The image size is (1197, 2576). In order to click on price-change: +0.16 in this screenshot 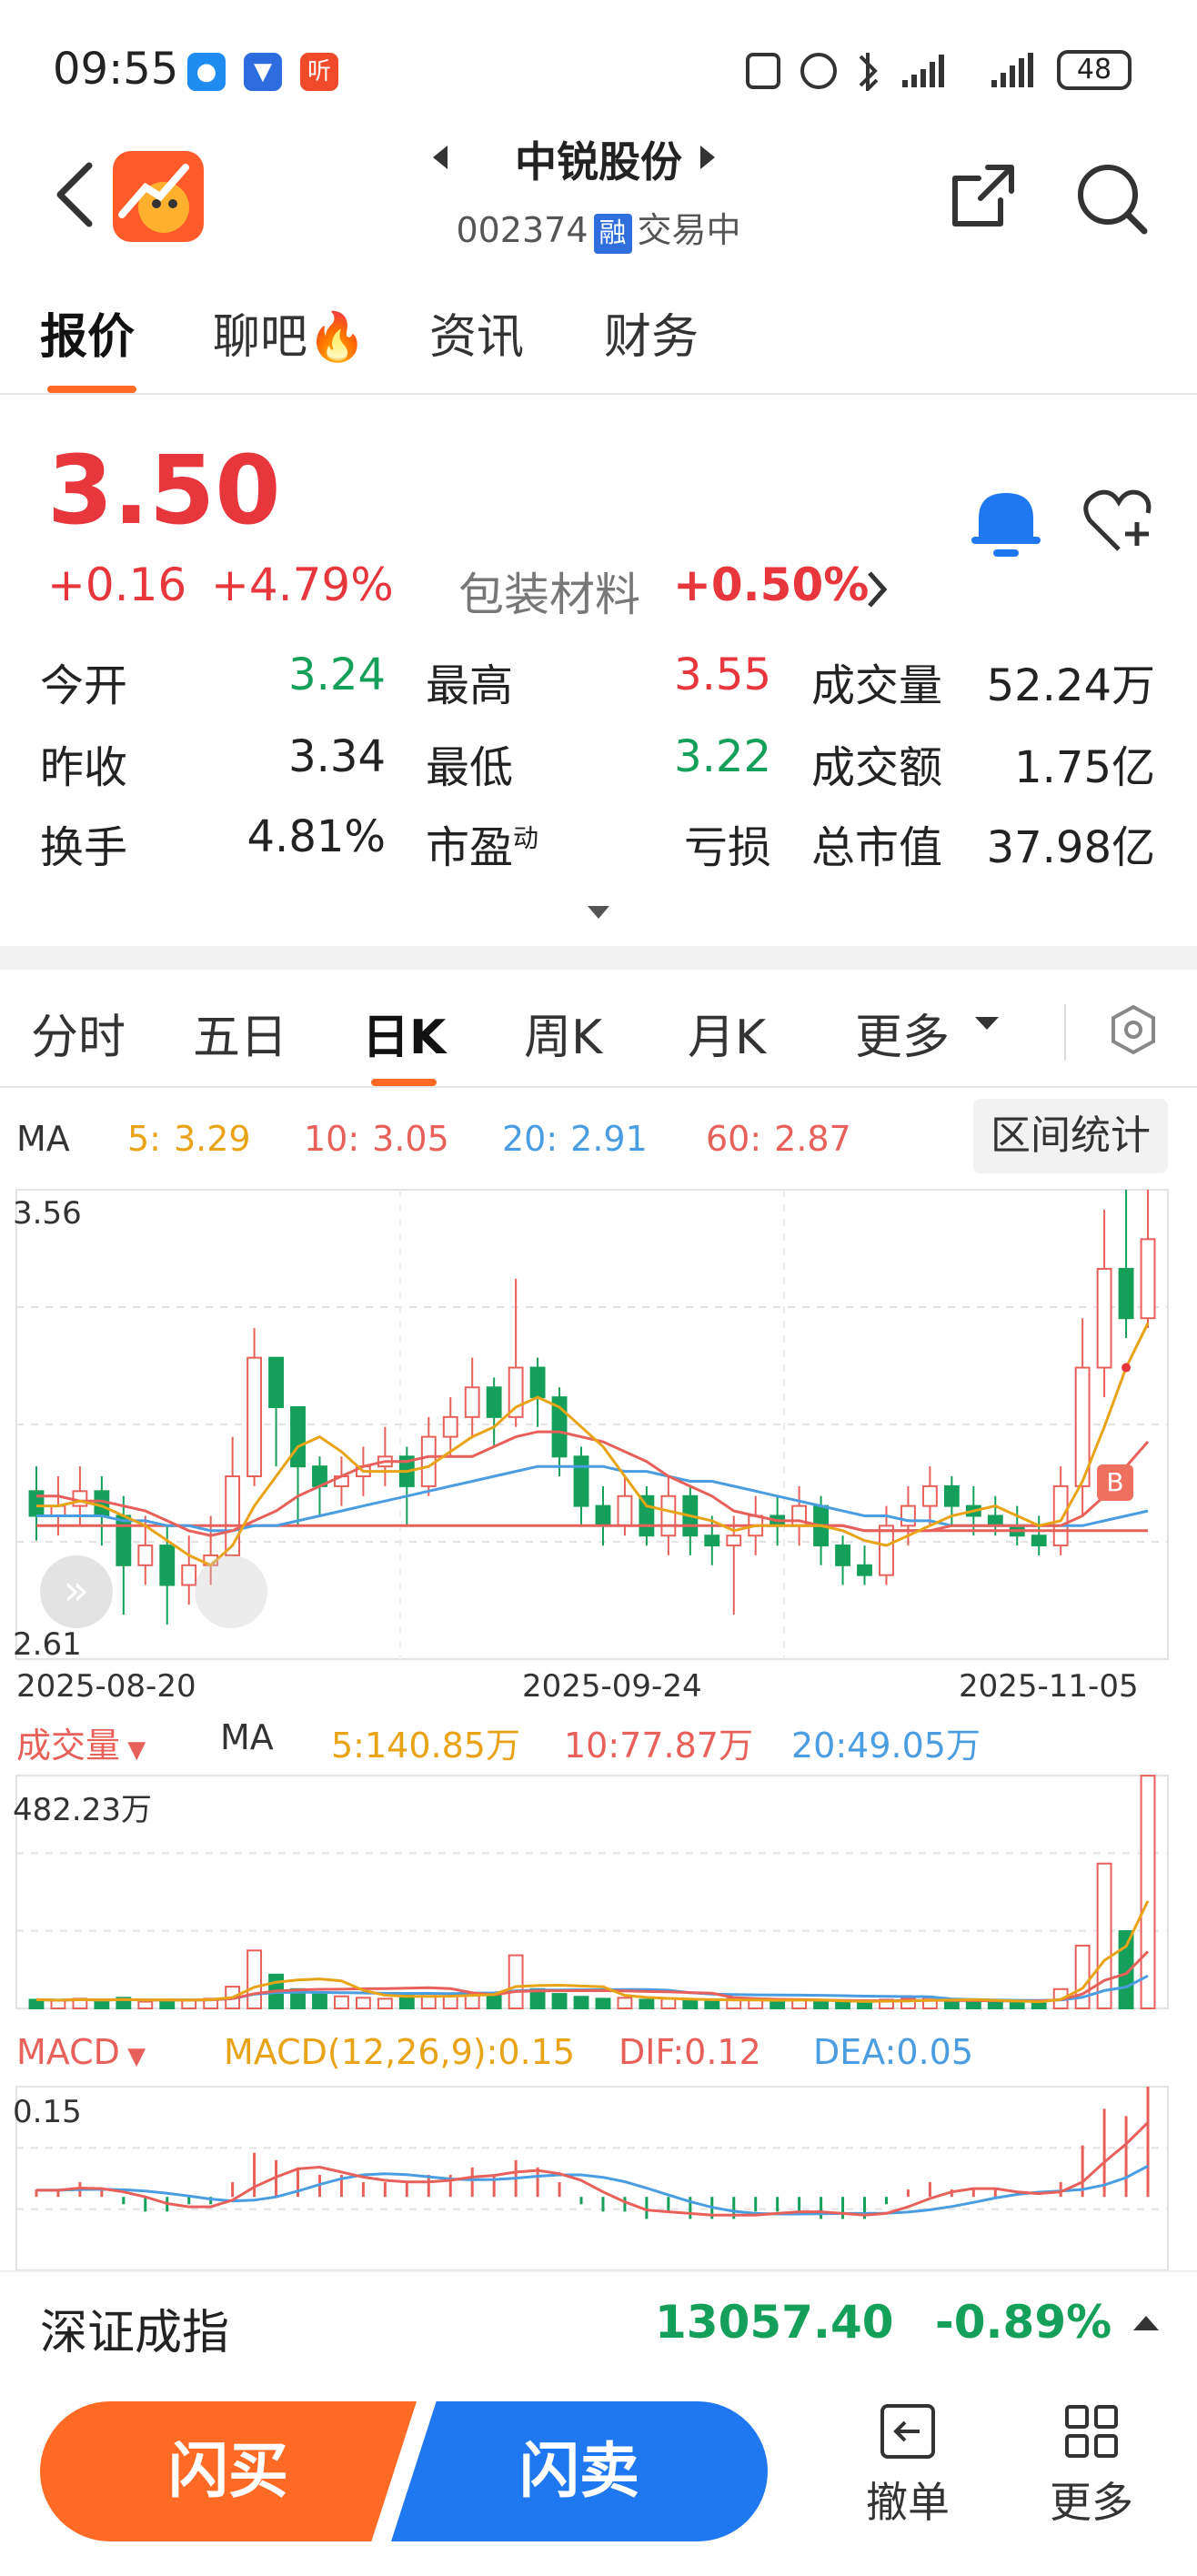, I will do `click(117, 584)`.